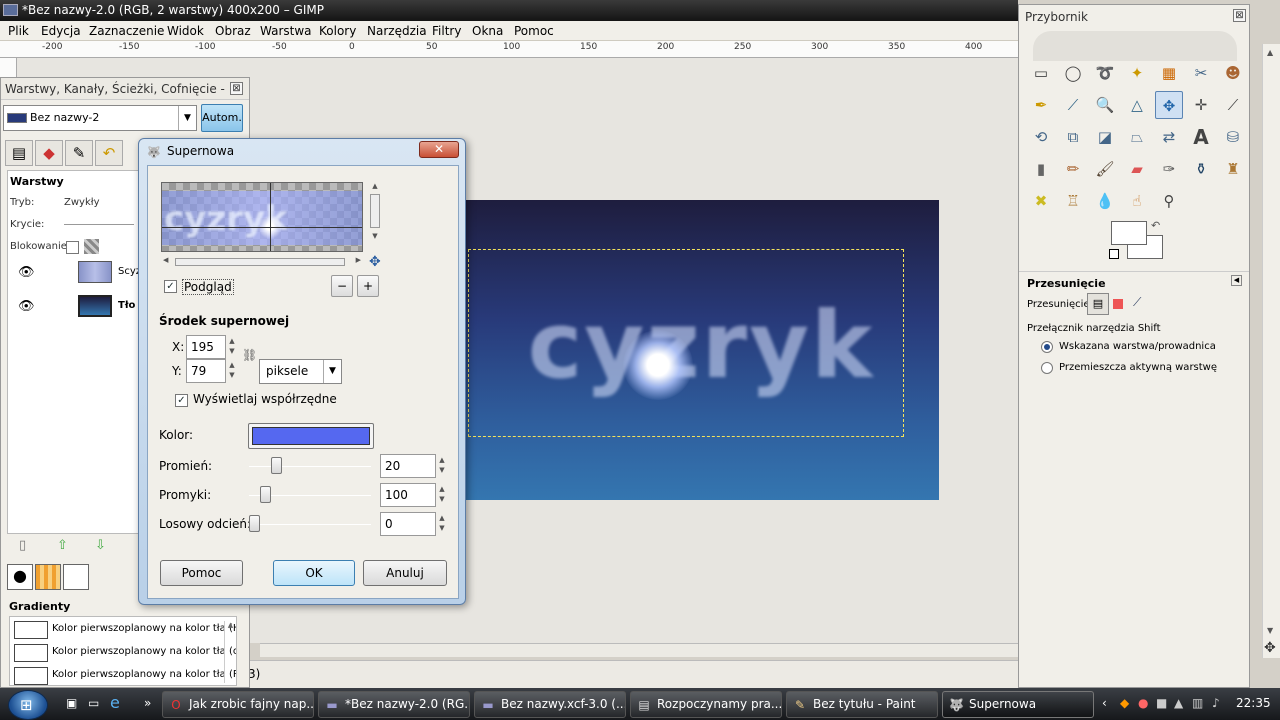  Describe the element at coordinates (100, 118) in the screenshot. I see `image-select-combo: Bez nazwy-2 ▼` at that location.